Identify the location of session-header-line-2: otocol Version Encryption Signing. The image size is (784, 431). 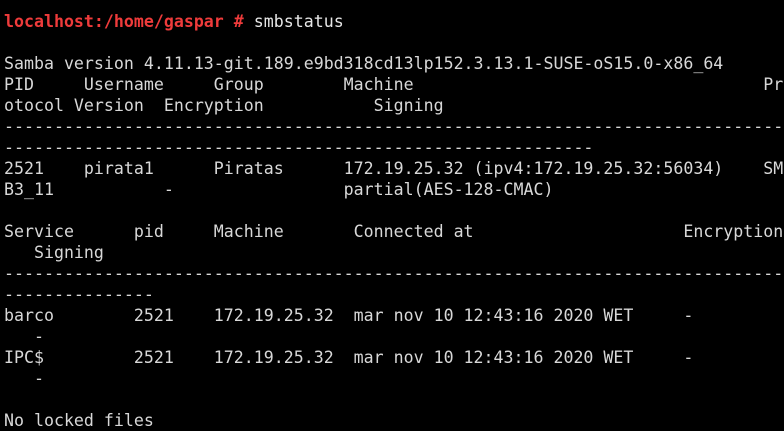
(224, 105).